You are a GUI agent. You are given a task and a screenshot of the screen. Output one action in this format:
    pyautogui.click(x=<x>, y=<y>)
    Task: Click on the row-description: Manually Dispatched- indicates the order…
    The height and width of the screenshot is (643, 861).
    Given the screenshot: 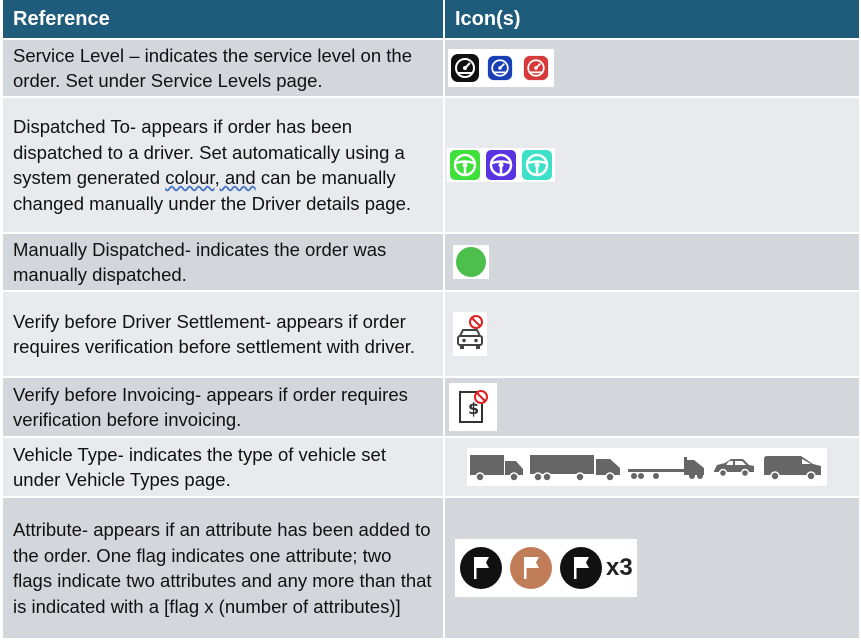 What is the action you would take?
    pyautogui.click(x=224, y=261)
    